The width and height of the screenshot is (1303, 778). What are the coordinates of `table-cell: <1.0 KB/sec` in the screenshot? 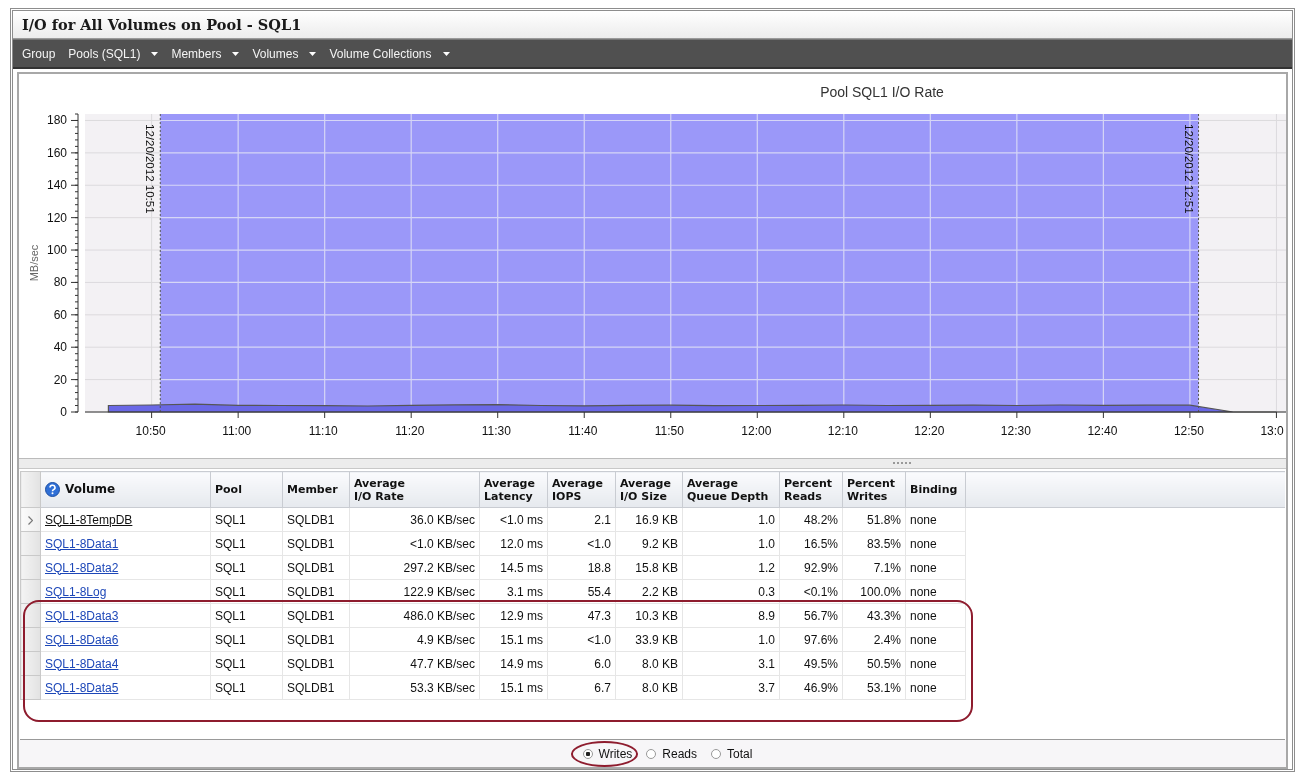 It's located at (414, 543).